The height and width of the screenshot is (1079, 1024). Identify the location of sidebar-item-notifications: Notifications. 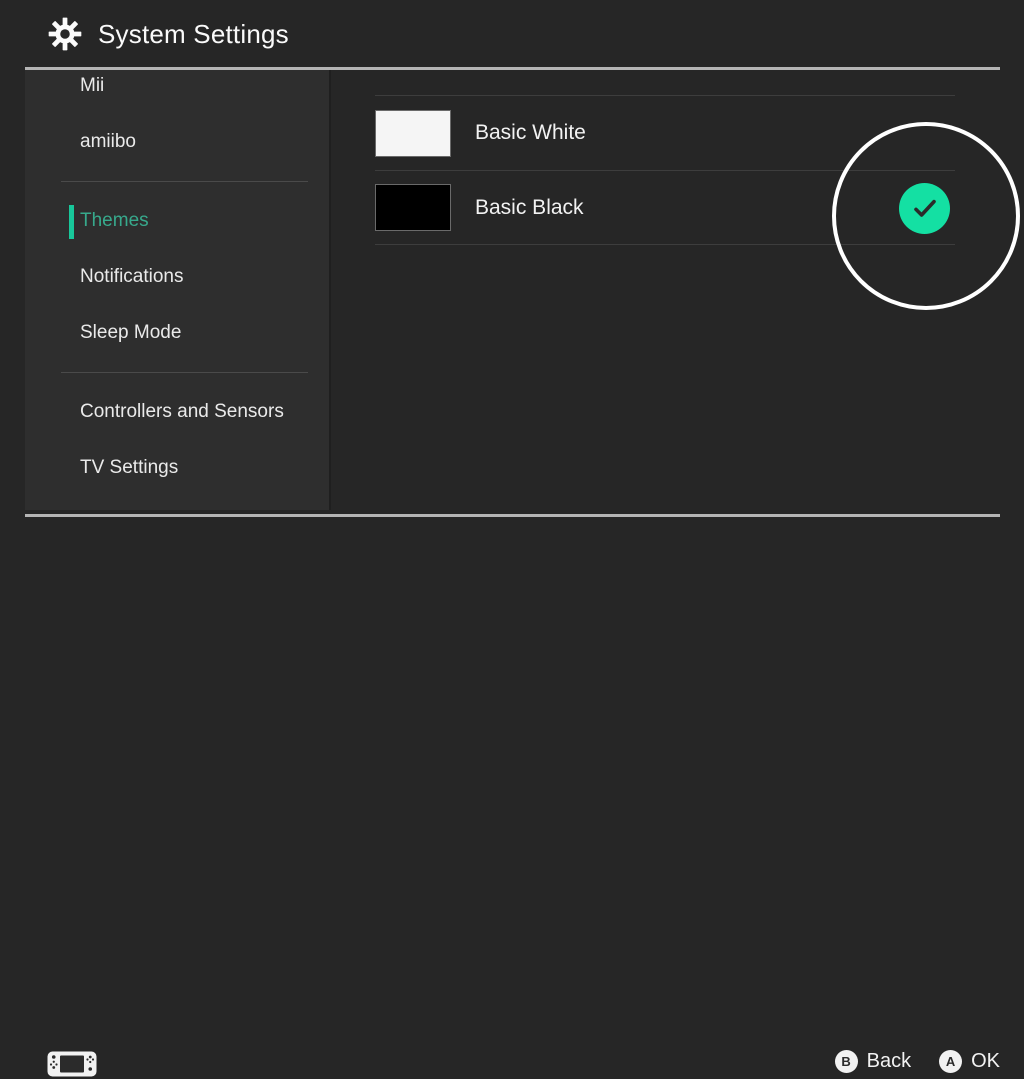
(177, 277).